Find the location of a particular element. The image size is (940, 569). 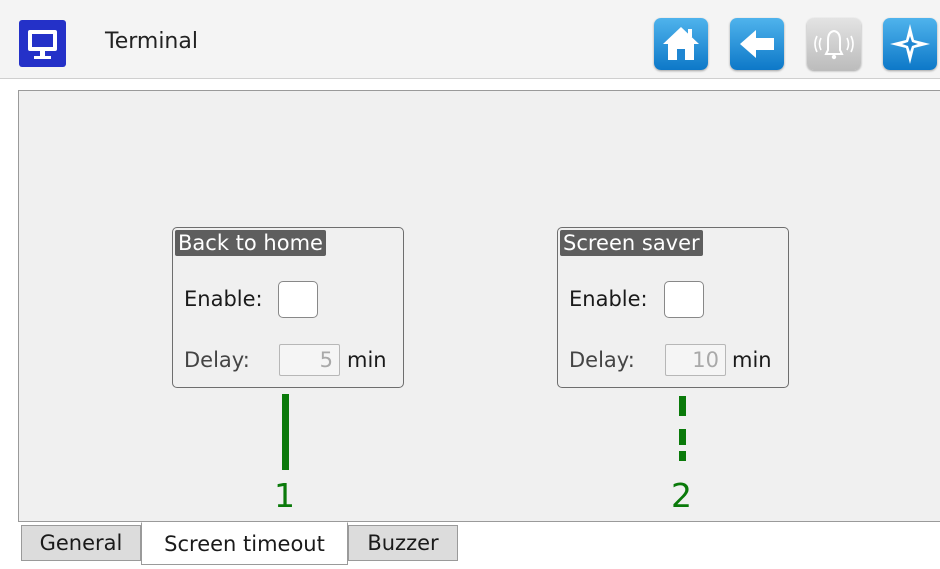

group-title: Screen saver is located at coordinates (631, 243).